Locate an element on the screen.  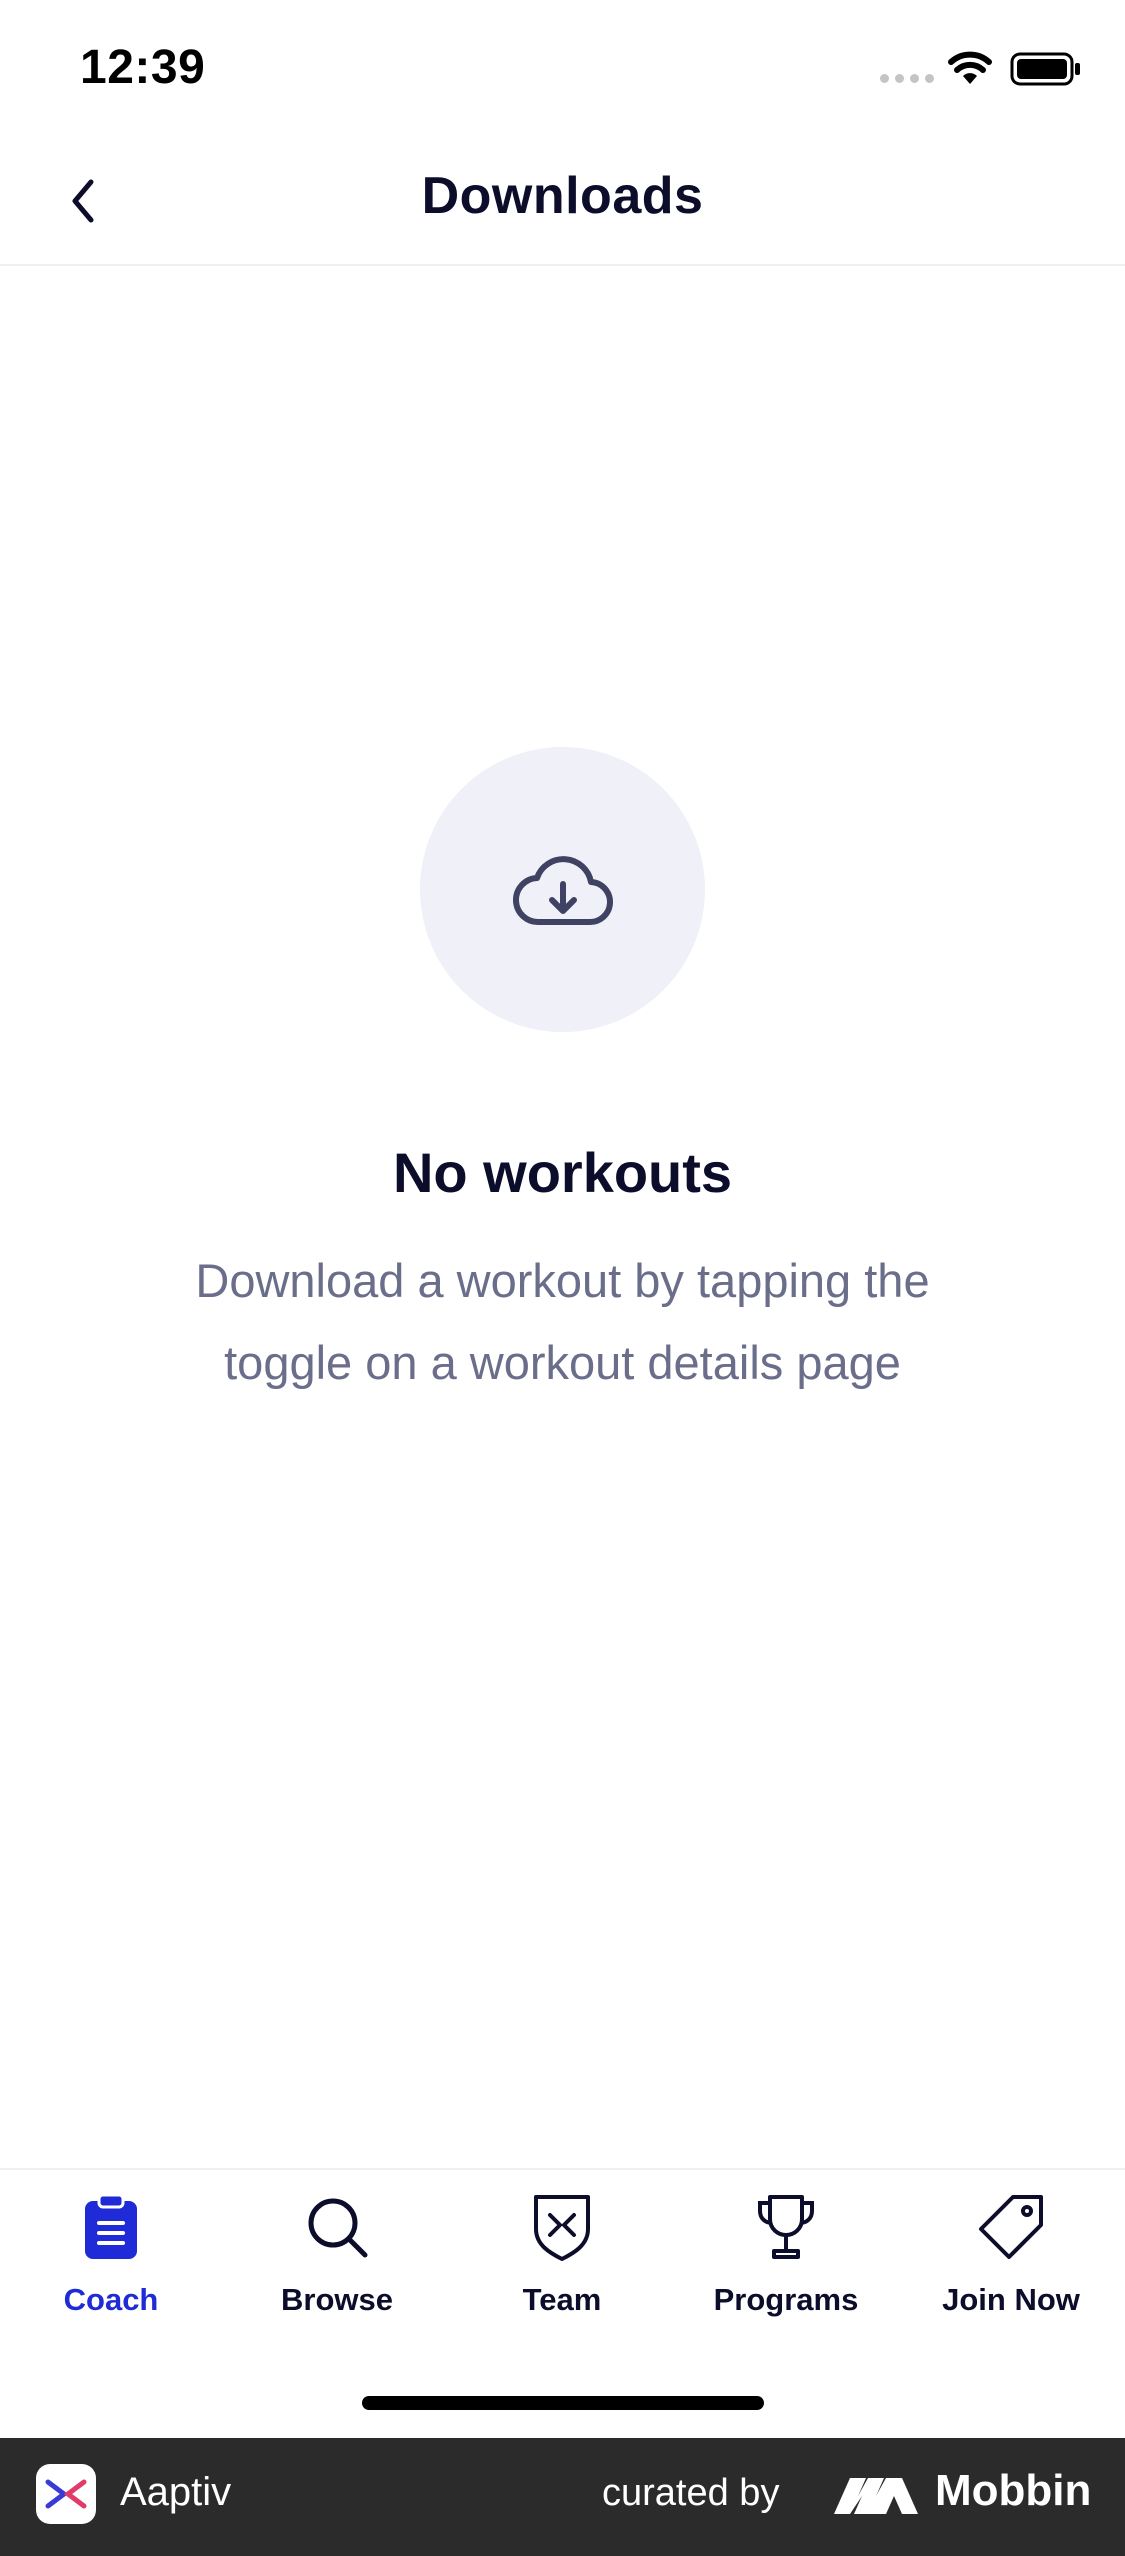
tab-browse: Browse is located at coordinates (337, 2257).